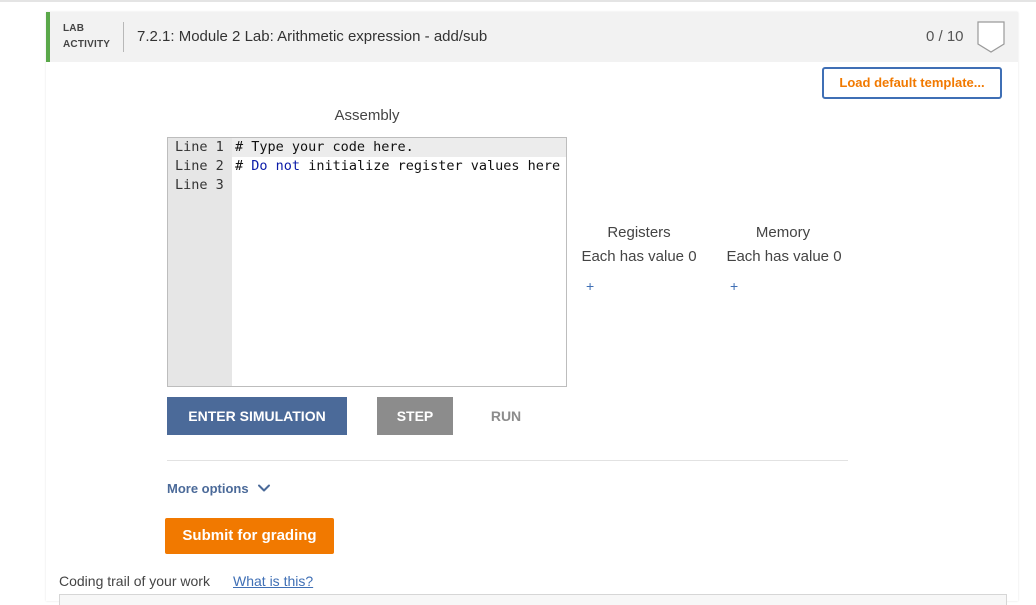 Image resolution: width=1036 pixels, height=605 pixels. What do you see at coordinates (324, 147) in the screenshot?
I see `code-line-1: # Type your code here.` at bounding box center [324, 147].